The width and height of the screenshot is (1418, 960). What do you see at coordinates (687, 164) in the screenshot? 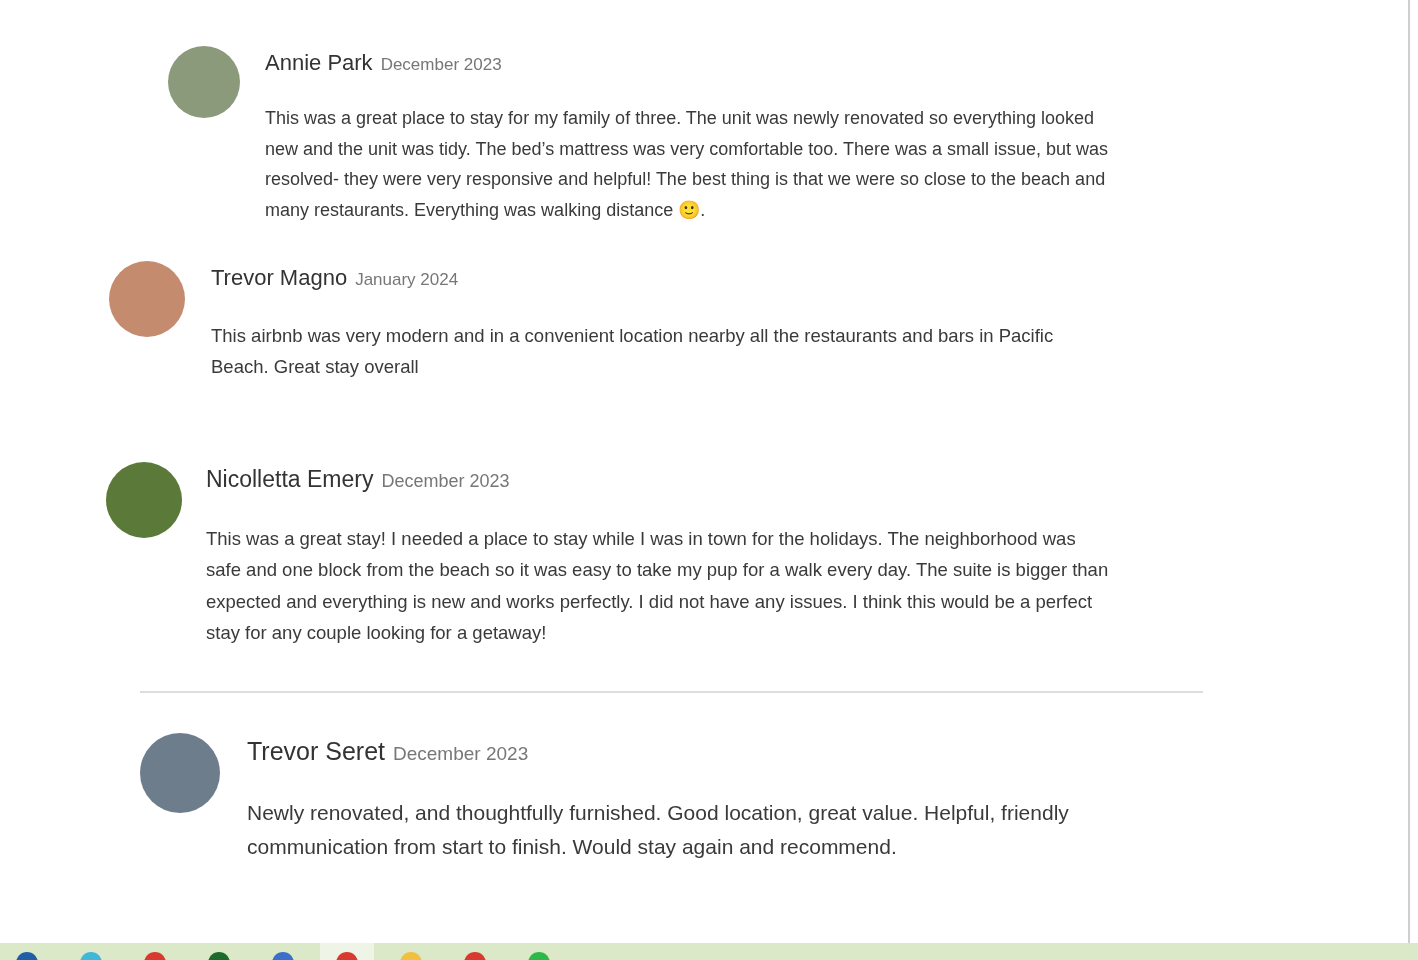
I see `review-text: This was a great place to stay for my family of three. The unit was newly renovated so everything looked new and the unit was tidy. The bed’s mattress was very comfortable too. There was a small issue, but was resolved- they were very responsive and helpful! The best thing is that we were so close to the beach and many restaurants. Everything was walking distance 🙂.` at bounding box center [687, 164].